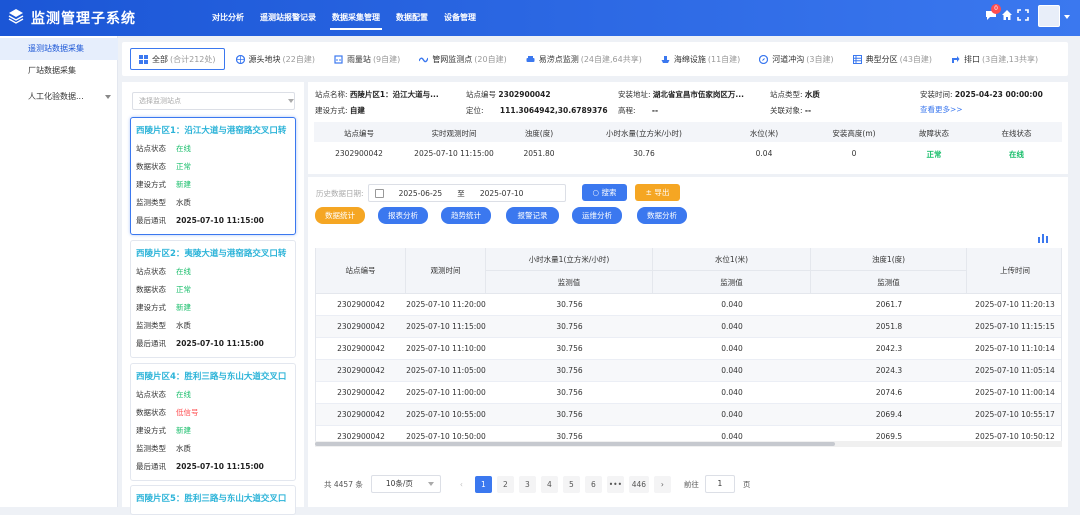 The height and width of the screenshot is (515, 1080). What do you see at coordinates (527, 484) in the screenshot?
I see `page-button: 3` at bounding box center [527, 484].